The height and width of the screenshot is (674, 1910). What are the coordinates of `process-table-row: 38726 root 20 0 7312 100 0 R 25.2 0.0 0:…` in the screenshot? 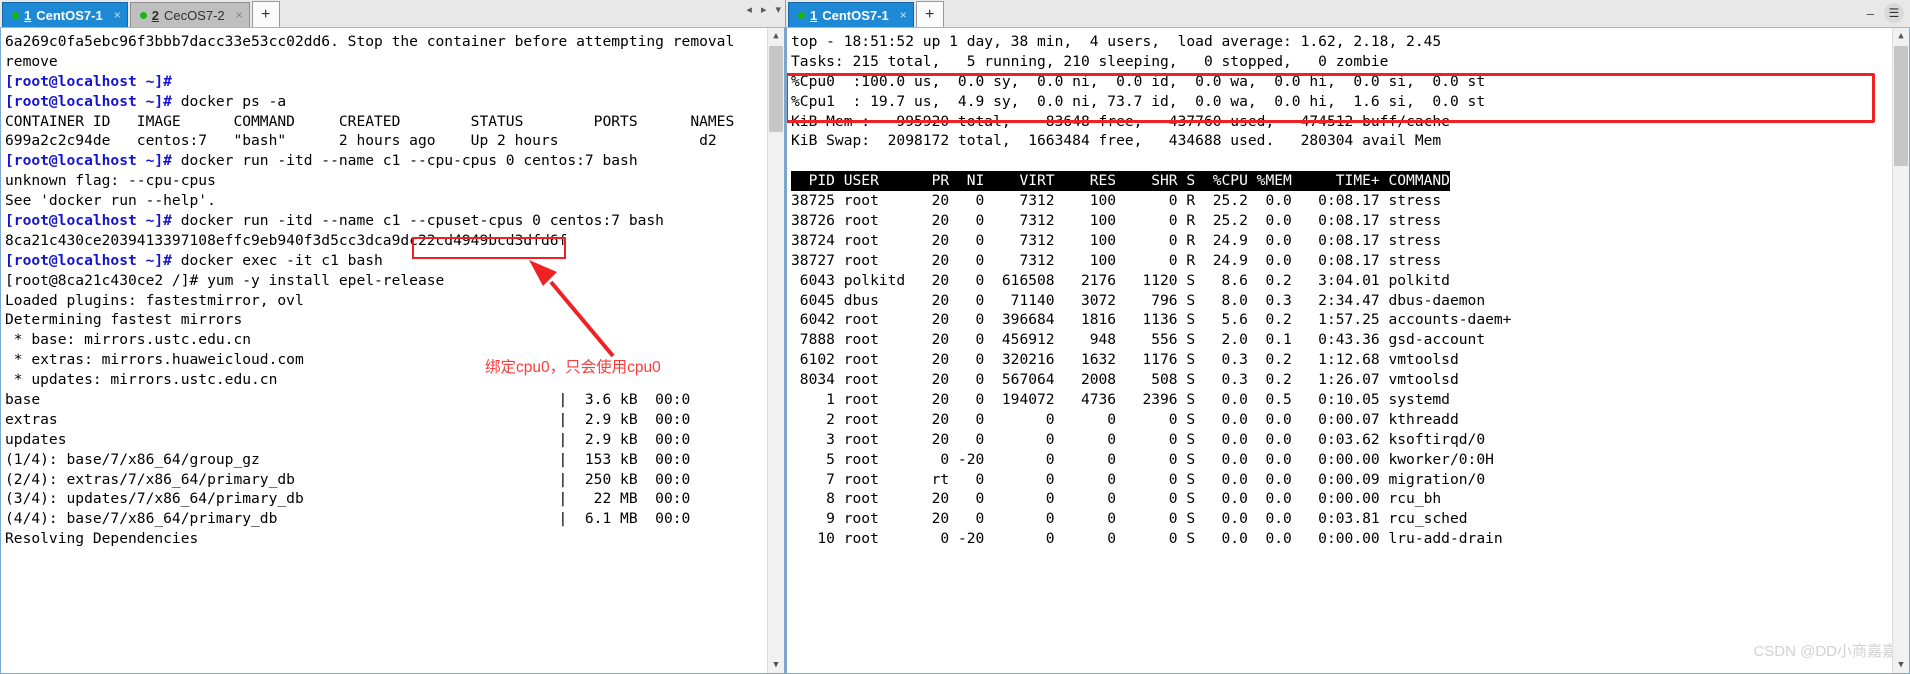 It's located at (1116, 221).